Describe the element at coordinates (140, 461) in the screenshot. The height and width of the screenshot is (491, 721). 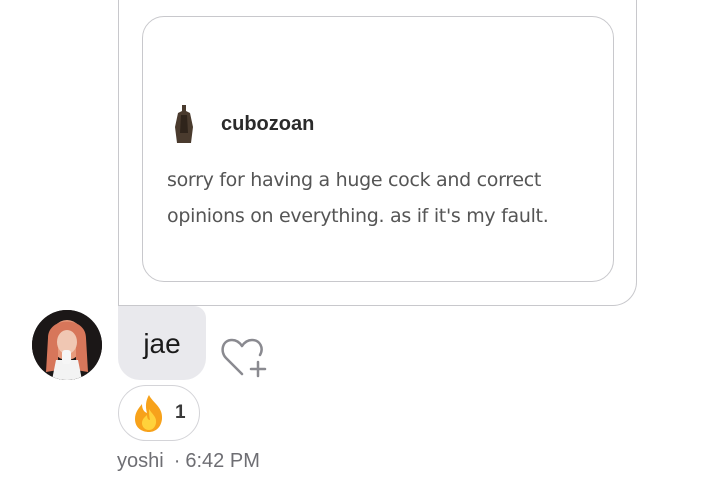
I see `reacted-by-name: yoshi` at that location.